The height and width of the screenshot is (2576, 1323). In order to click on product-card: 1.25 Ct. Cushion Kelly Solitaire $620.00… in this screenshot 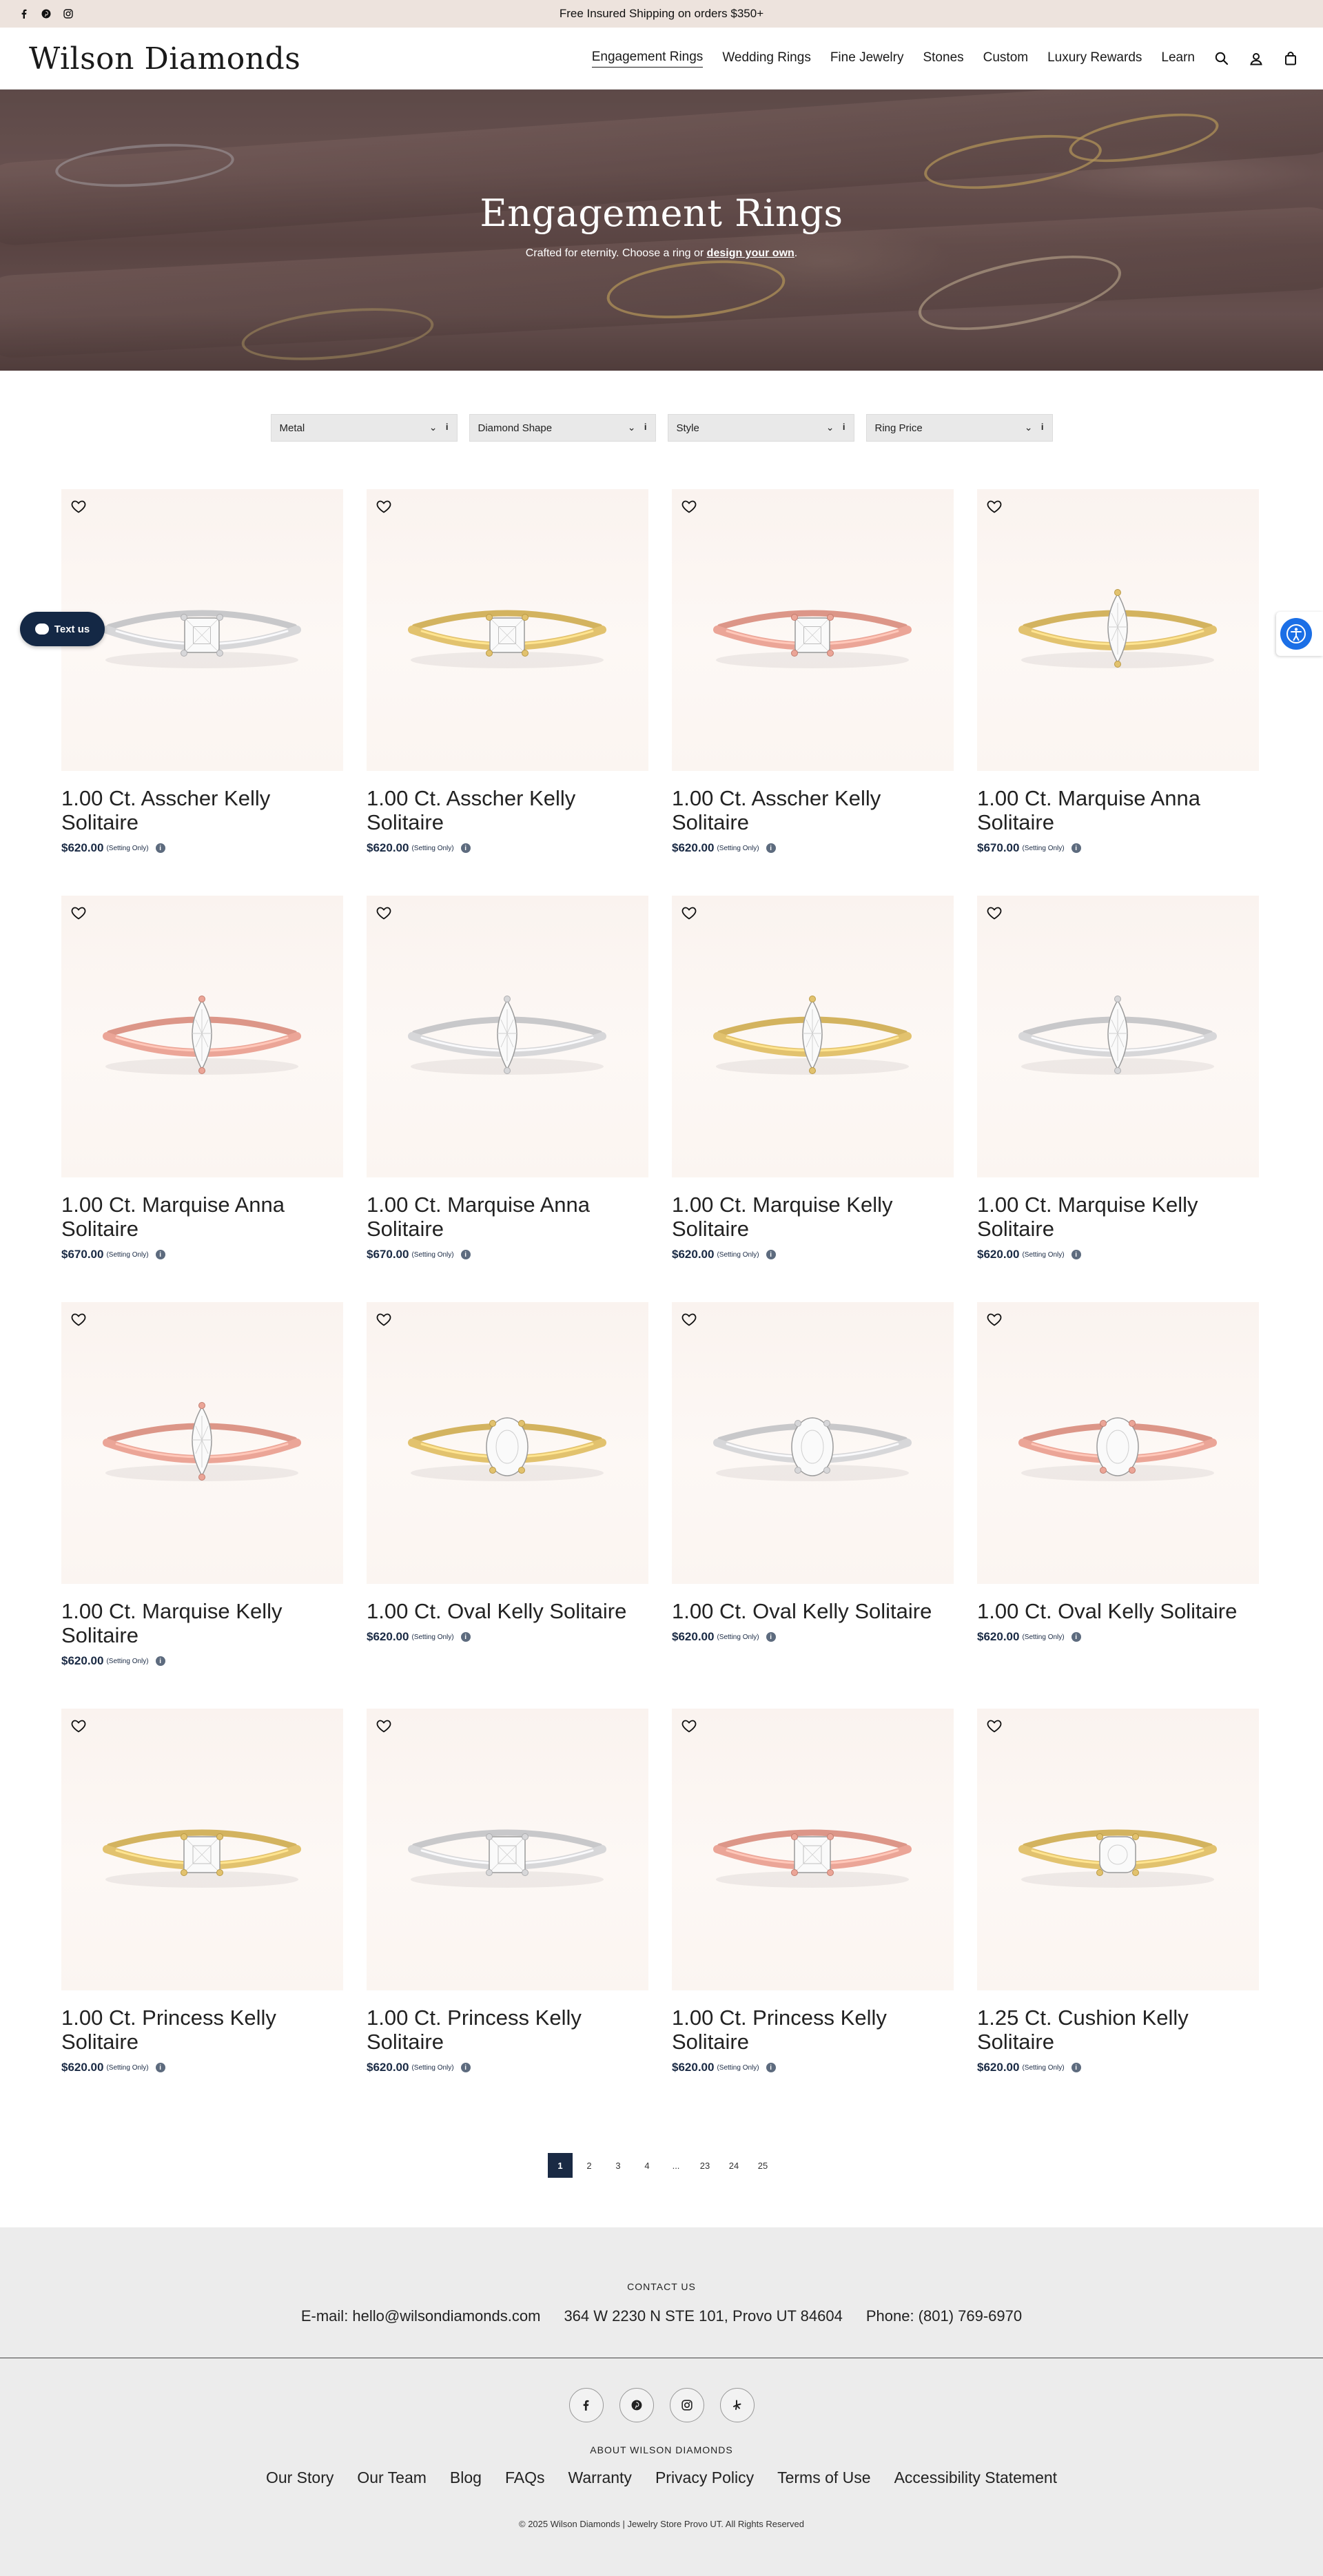, I will do `click(1118, 1912)`.